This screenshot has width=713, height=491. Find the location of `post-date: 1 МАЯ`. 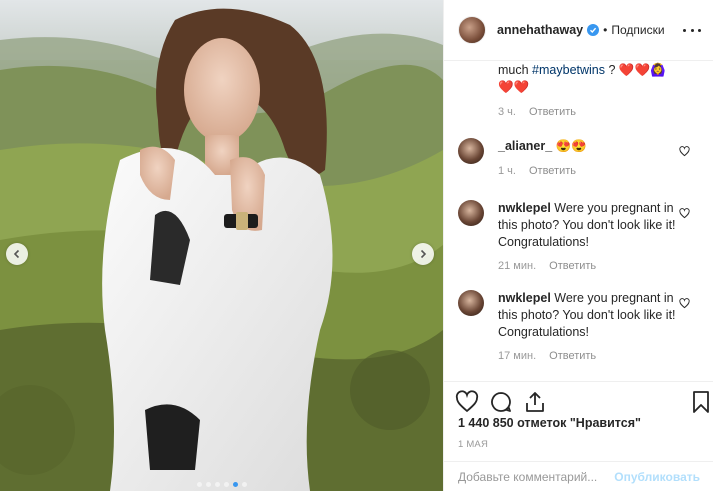

post-date: 1 МАЯ is located at coordinates (473, 444).